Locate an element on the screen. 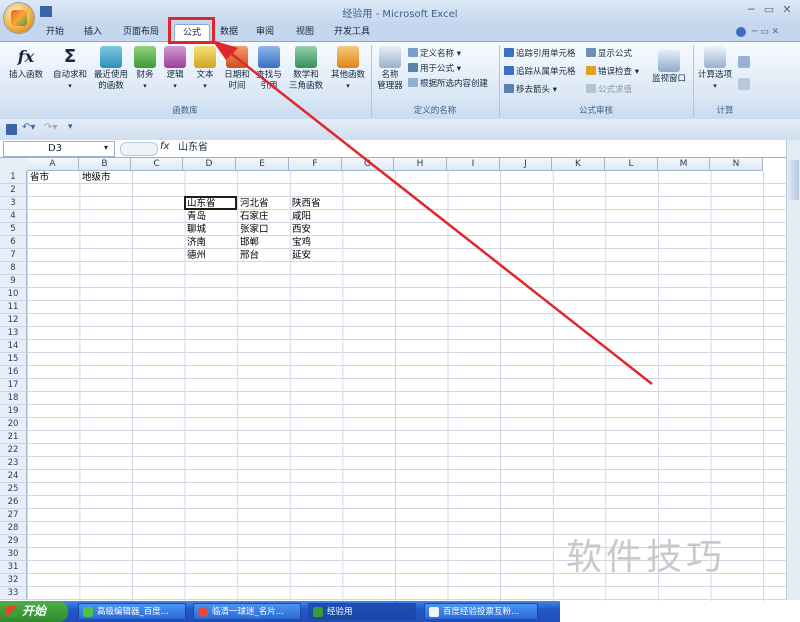 The width and height of the screenshot is (800, 622). tab-insert: 插入 is located at coordinates (93, 32).